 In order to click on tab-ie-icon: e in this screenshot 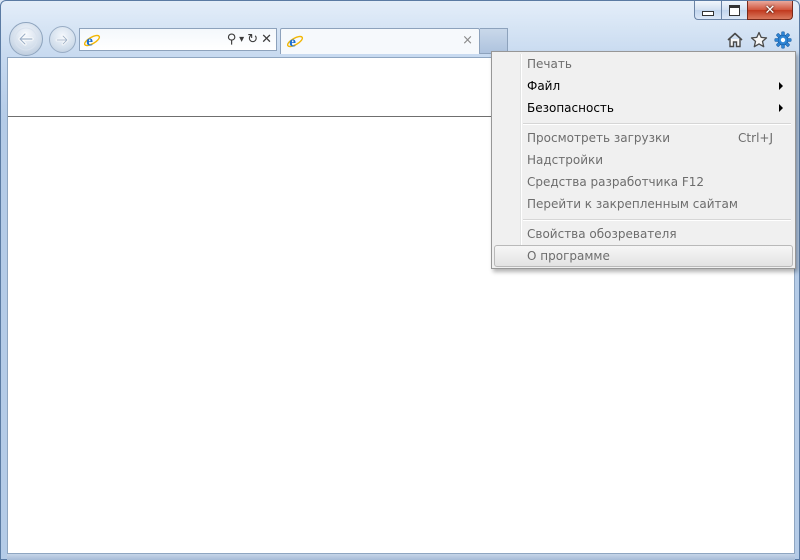, I will do `click(295, 41)`.